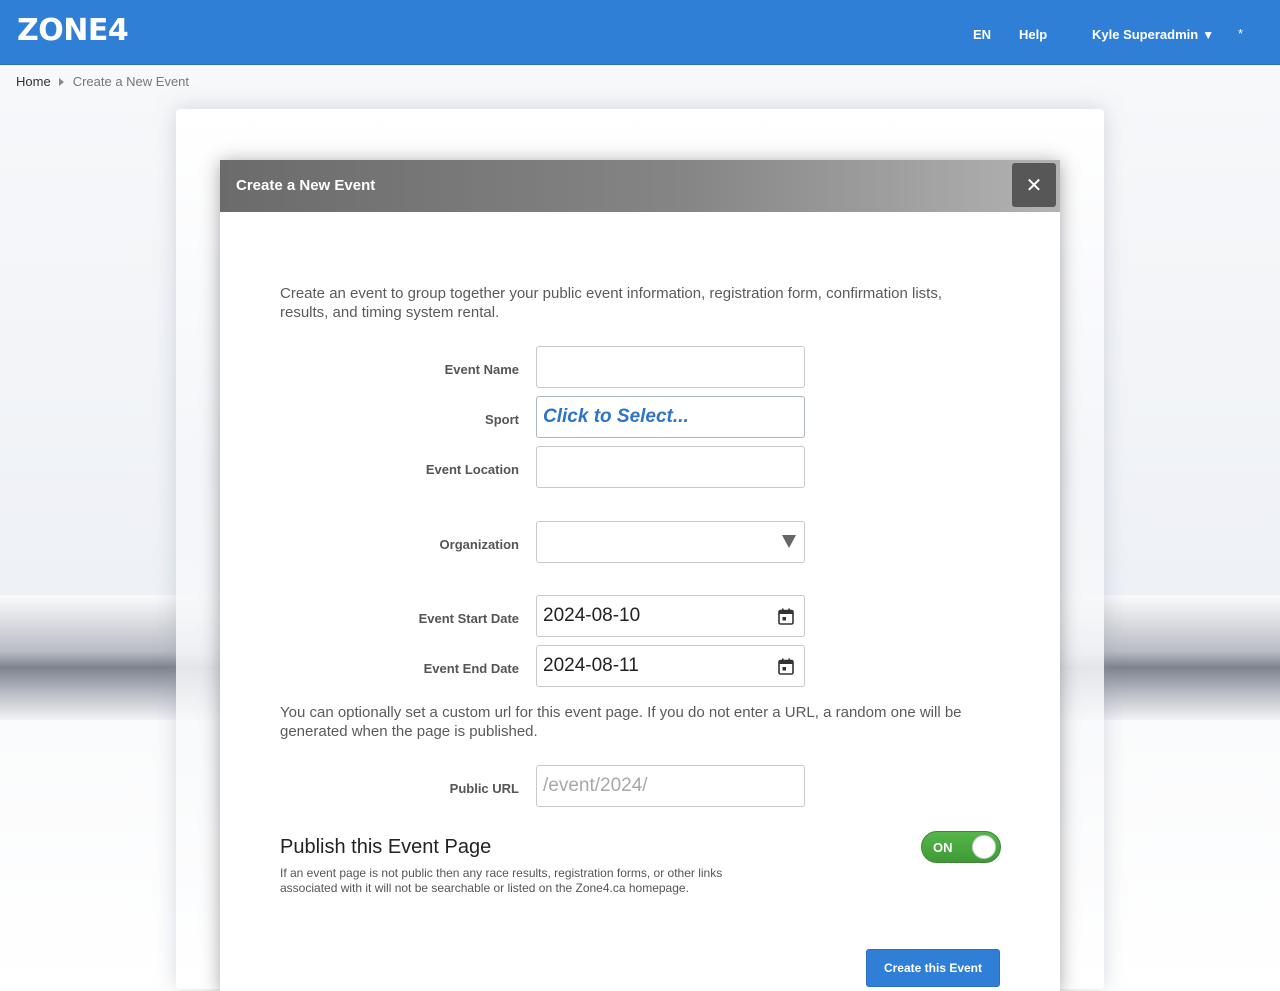 The image size is (1280, 991). Describe the element at coordinates (592, 615) in the screenshot. I see `start-date-value: 2024-08-10` at that location.